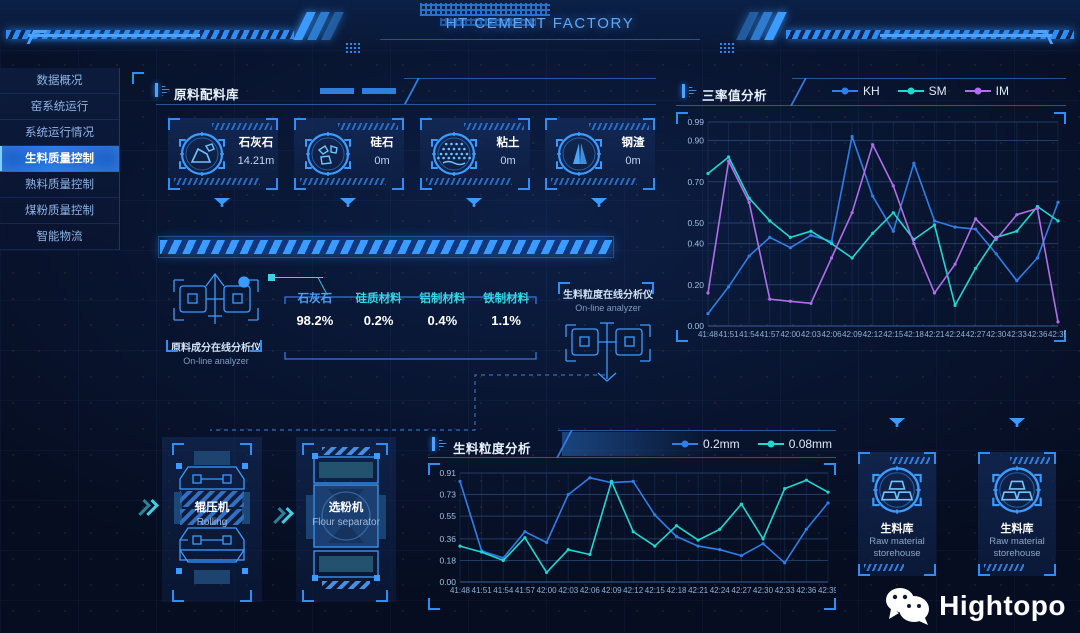 The height and width of the screenshot is (633, 1080). What do you see at coordinates (897, 514) in the screenshot?
I see `storehouse-card-0: 生料库 Raw material storehouse` at bounding box center [897, 514].